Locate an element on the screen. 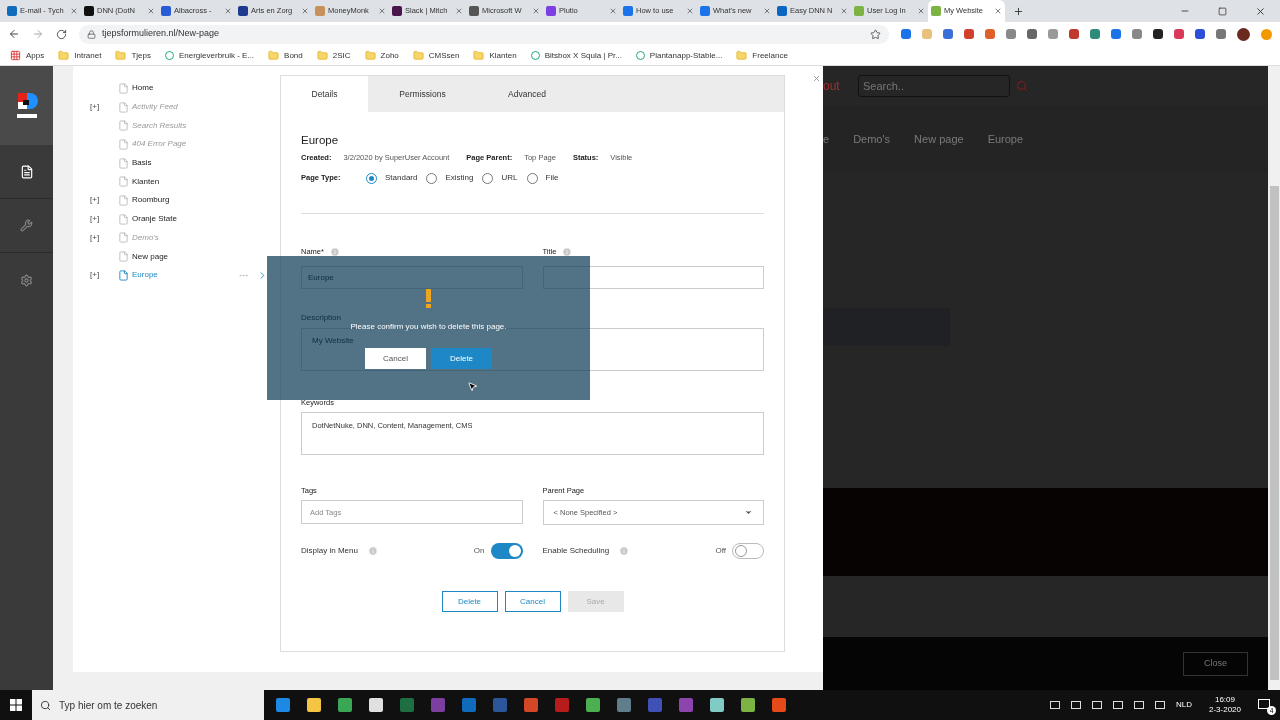 The image size is (1280, 720). reload-icon is located at coordinates (61, 34).